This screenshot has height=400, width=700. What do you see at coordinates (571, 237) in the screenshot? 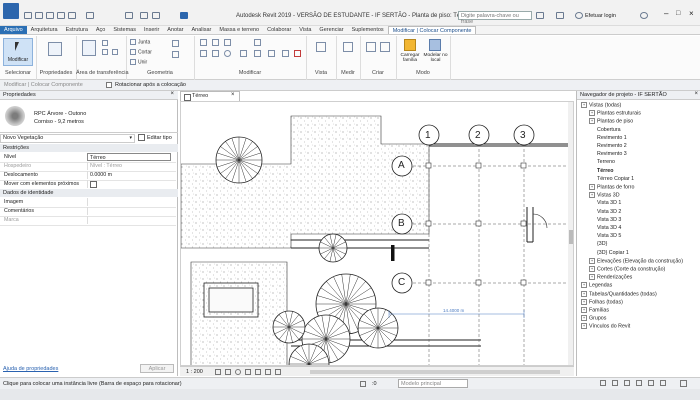
I see `scrollbar-thumb` at bounding box center [571, 237].